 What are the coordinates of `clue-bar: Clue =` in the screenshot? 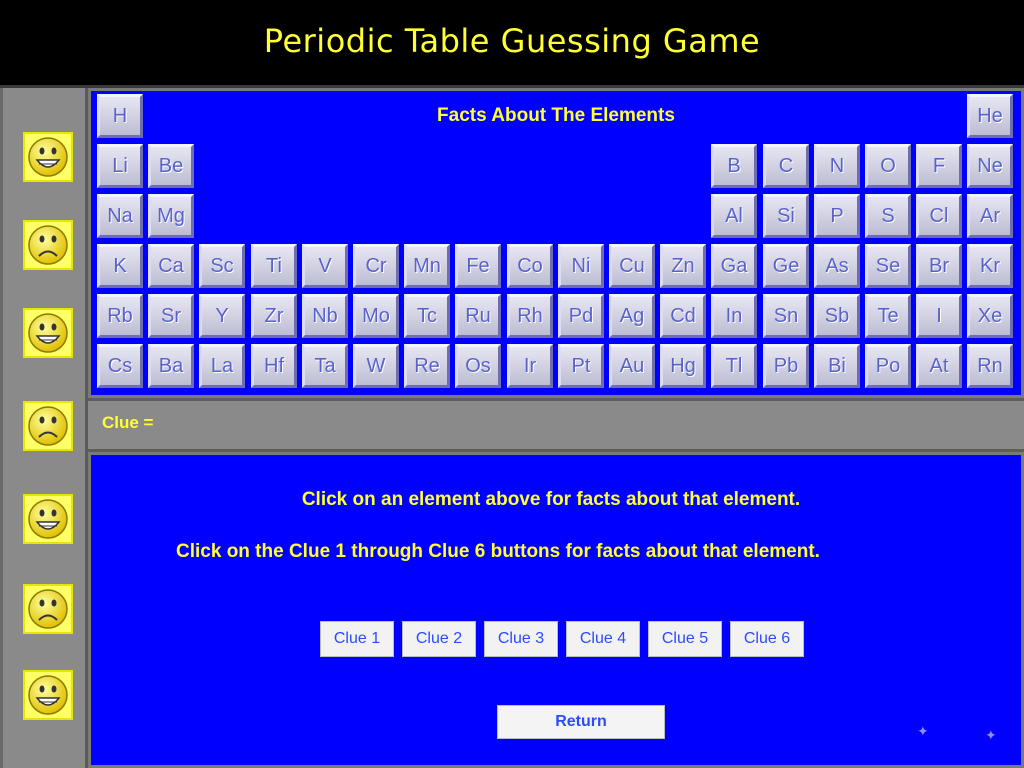 It's located at (556, 425).